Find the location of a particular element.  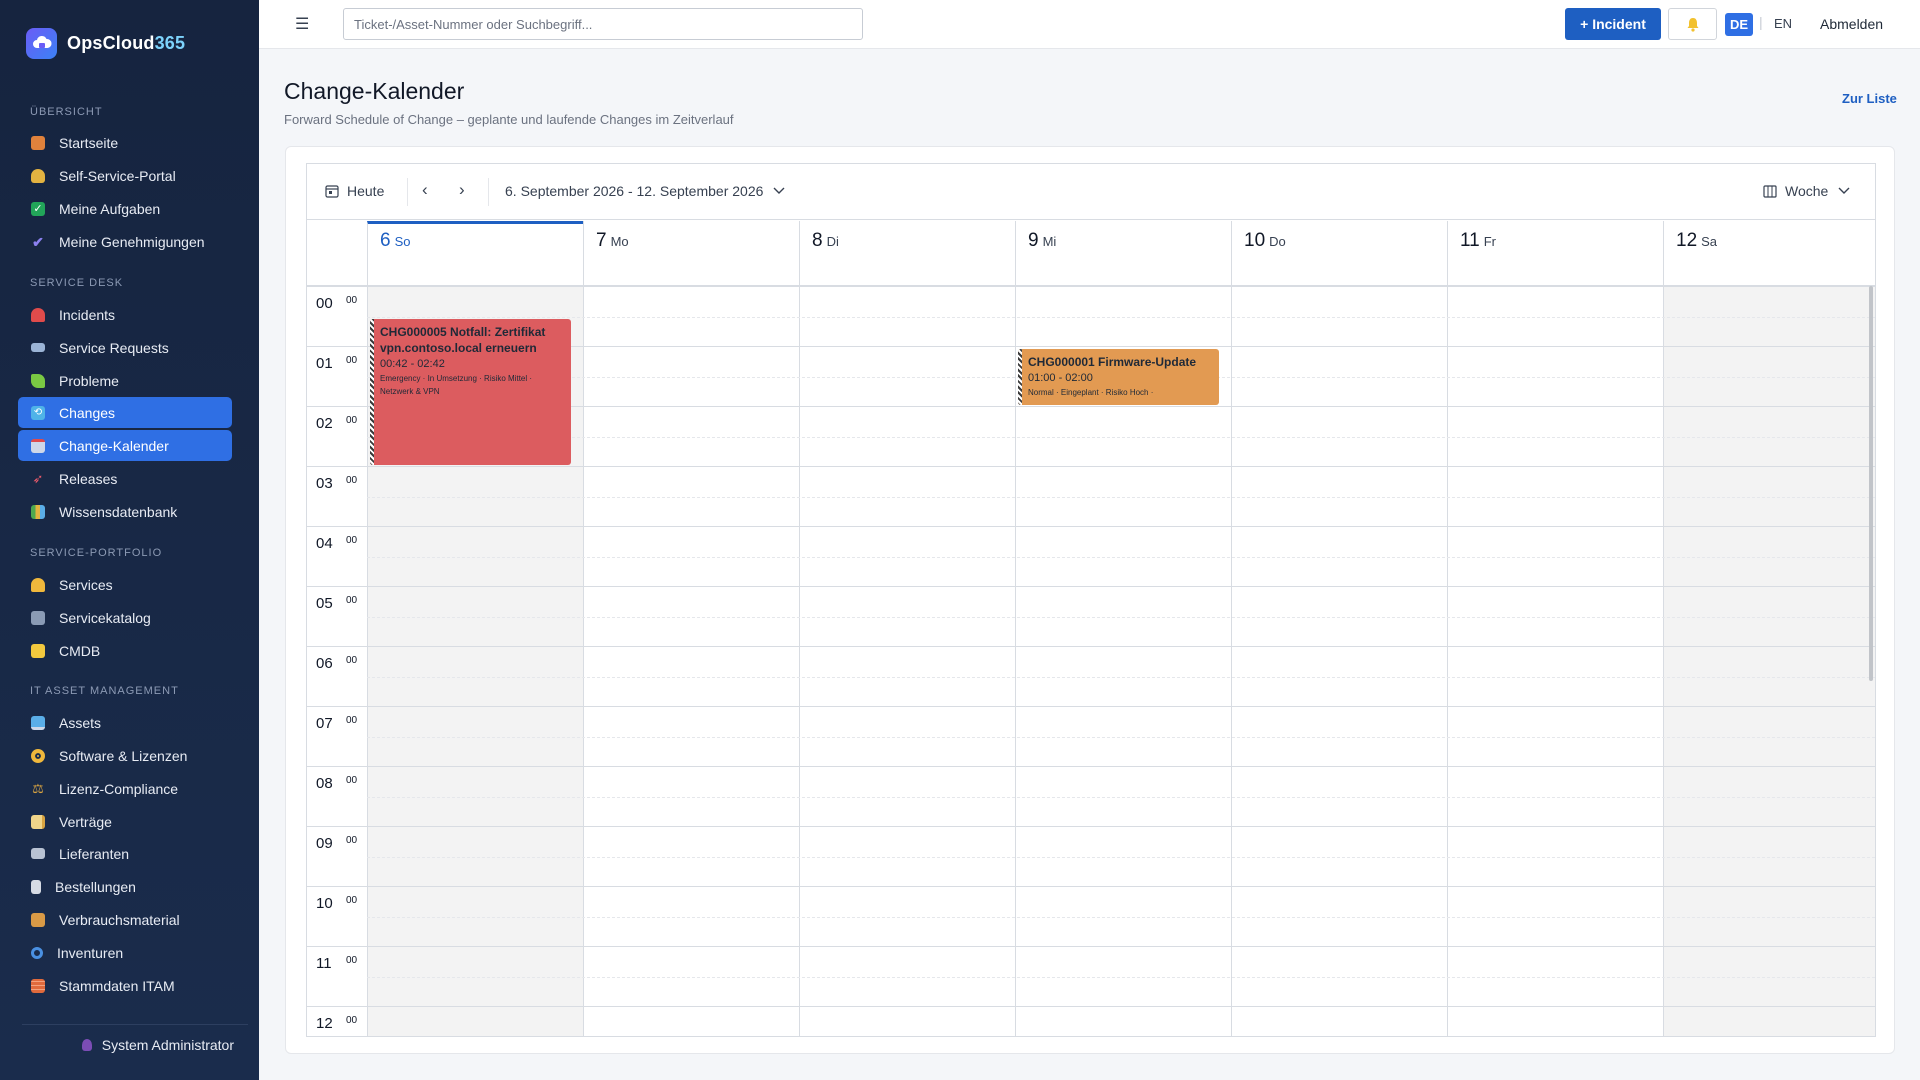

sidebar-item-services: Services is located at coordinates (125, 584).